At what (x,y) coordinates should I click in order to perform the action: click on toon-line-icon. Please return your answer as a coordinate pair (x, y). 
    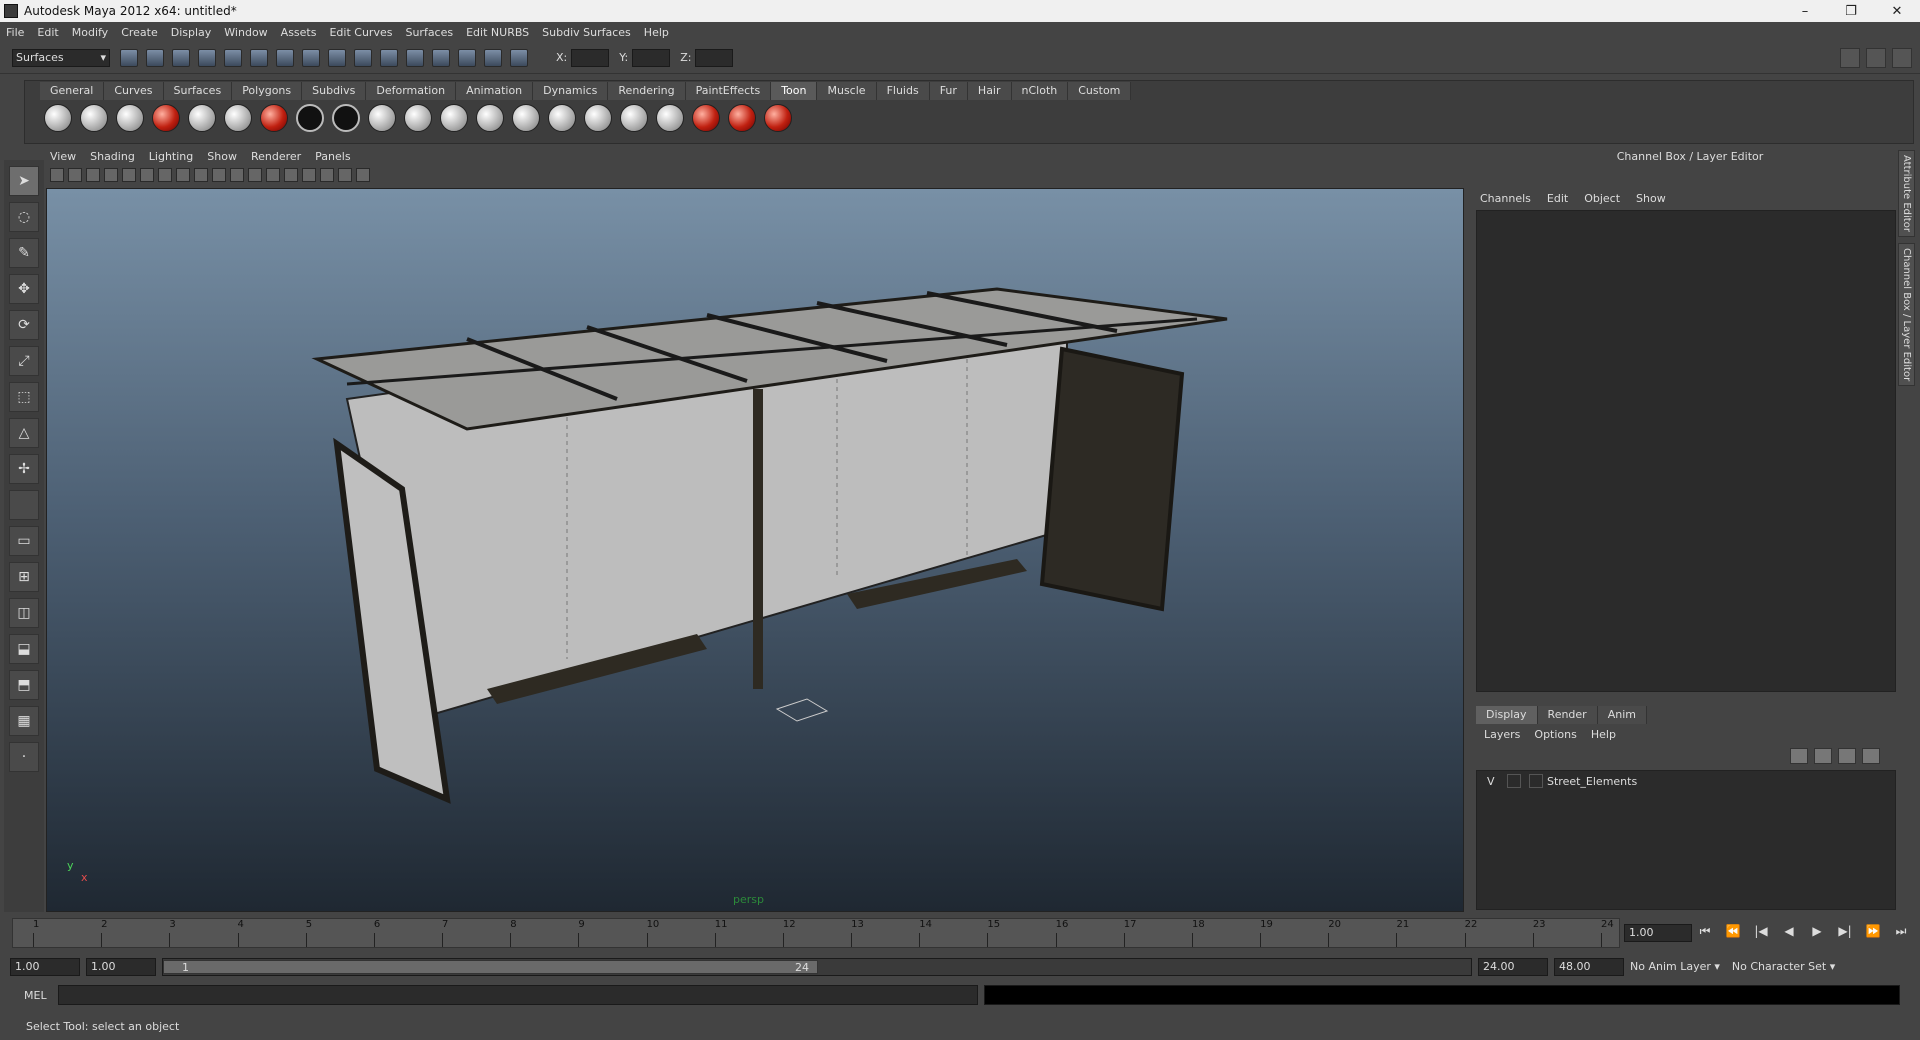
    Looking at the image, I should click on (454, 118).